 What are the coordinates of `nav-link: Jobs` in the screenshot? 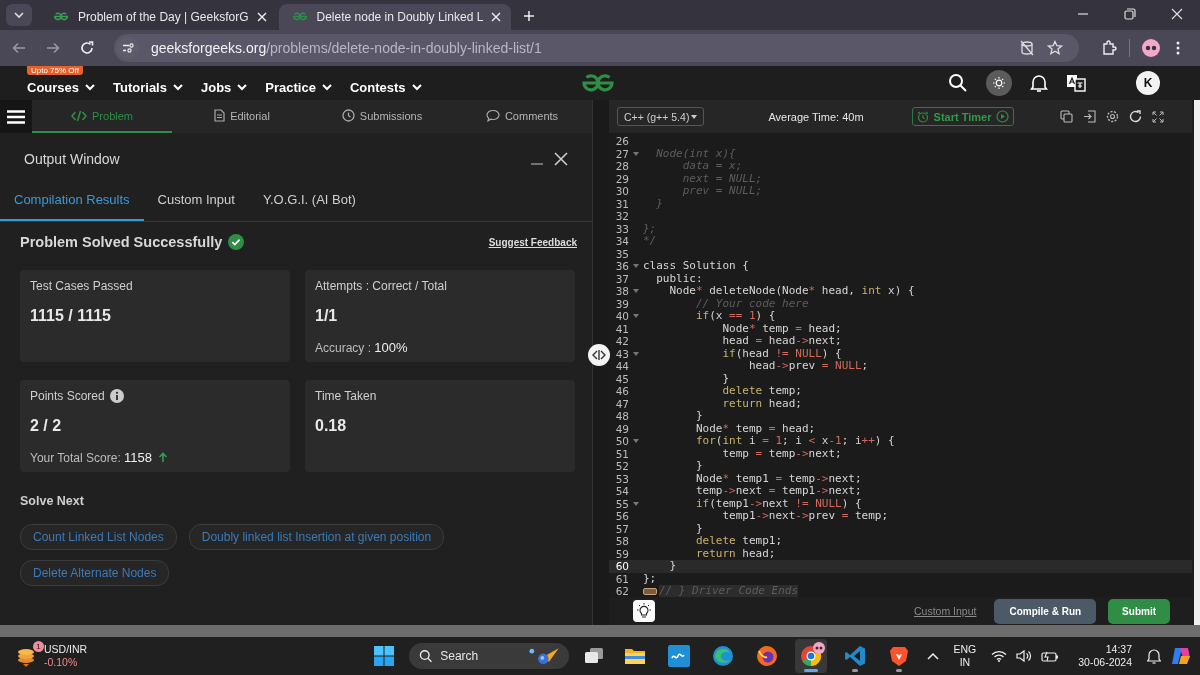 It's located at (224, 87).